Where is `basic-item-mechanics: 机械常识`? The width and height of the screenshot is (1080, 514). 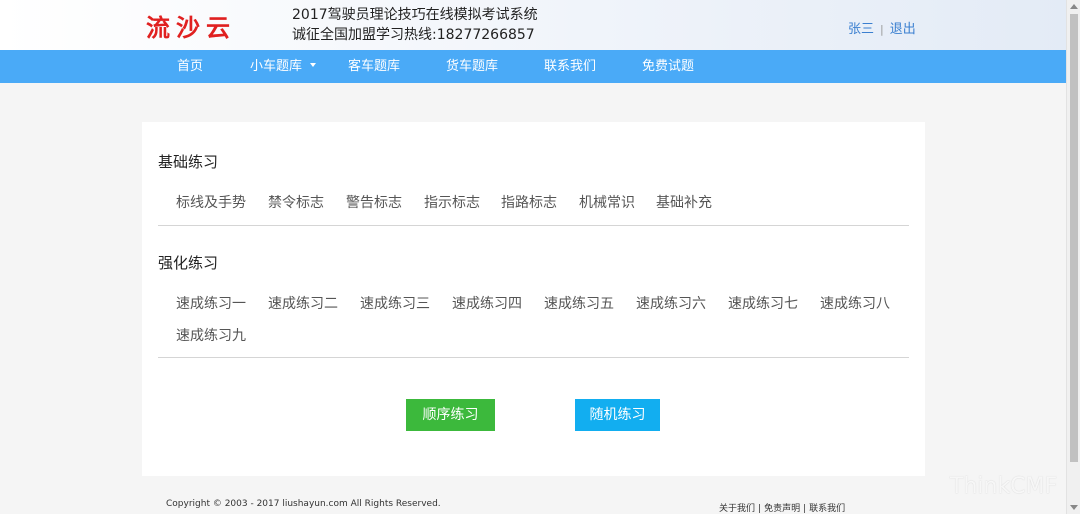
basic-item-mechanics: 机械常识 is located at coordinates (607, 202).